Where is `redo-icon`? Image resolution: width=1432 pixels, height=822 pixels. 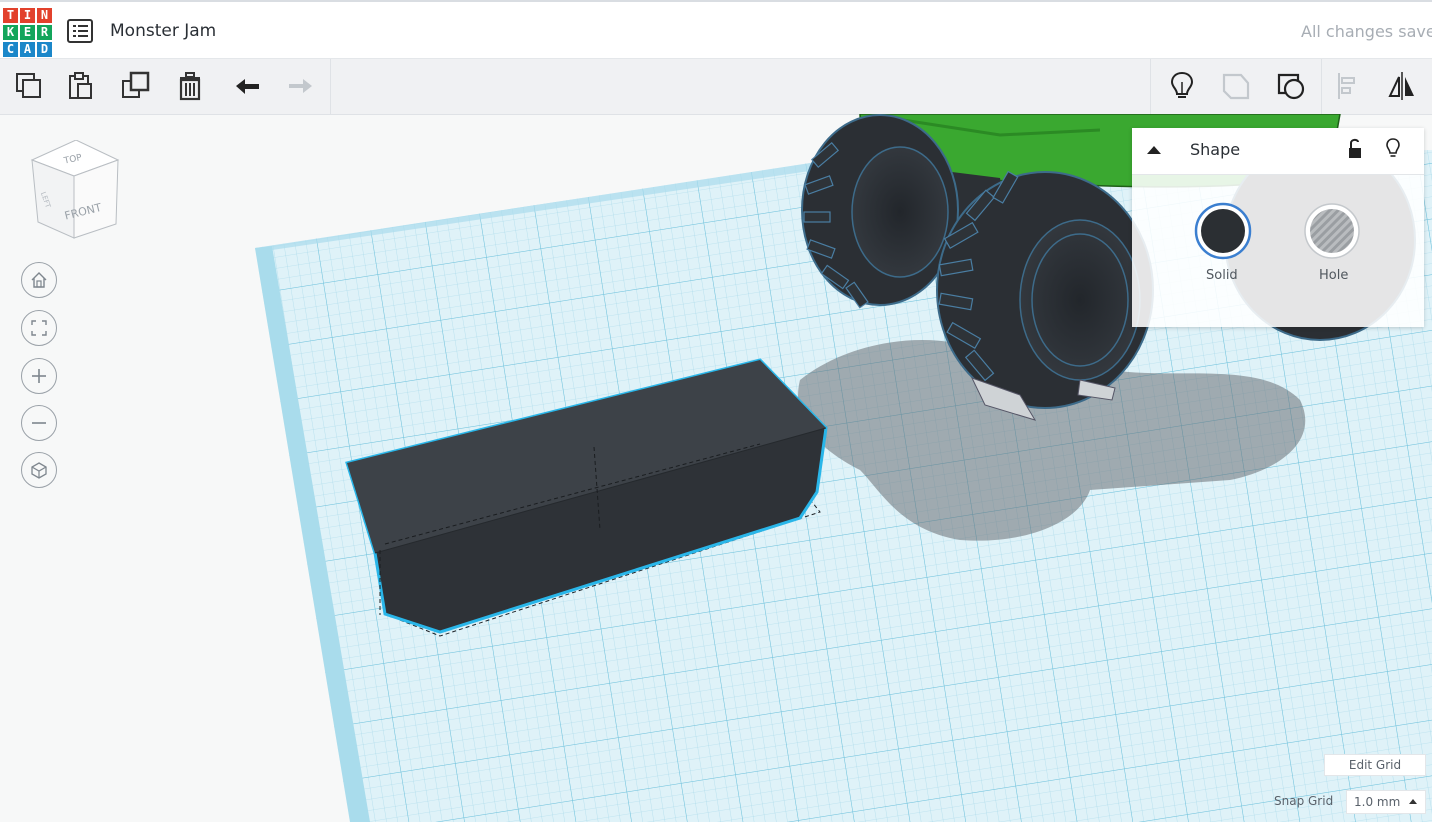
redo-icon is located at coordinates (300, 86).